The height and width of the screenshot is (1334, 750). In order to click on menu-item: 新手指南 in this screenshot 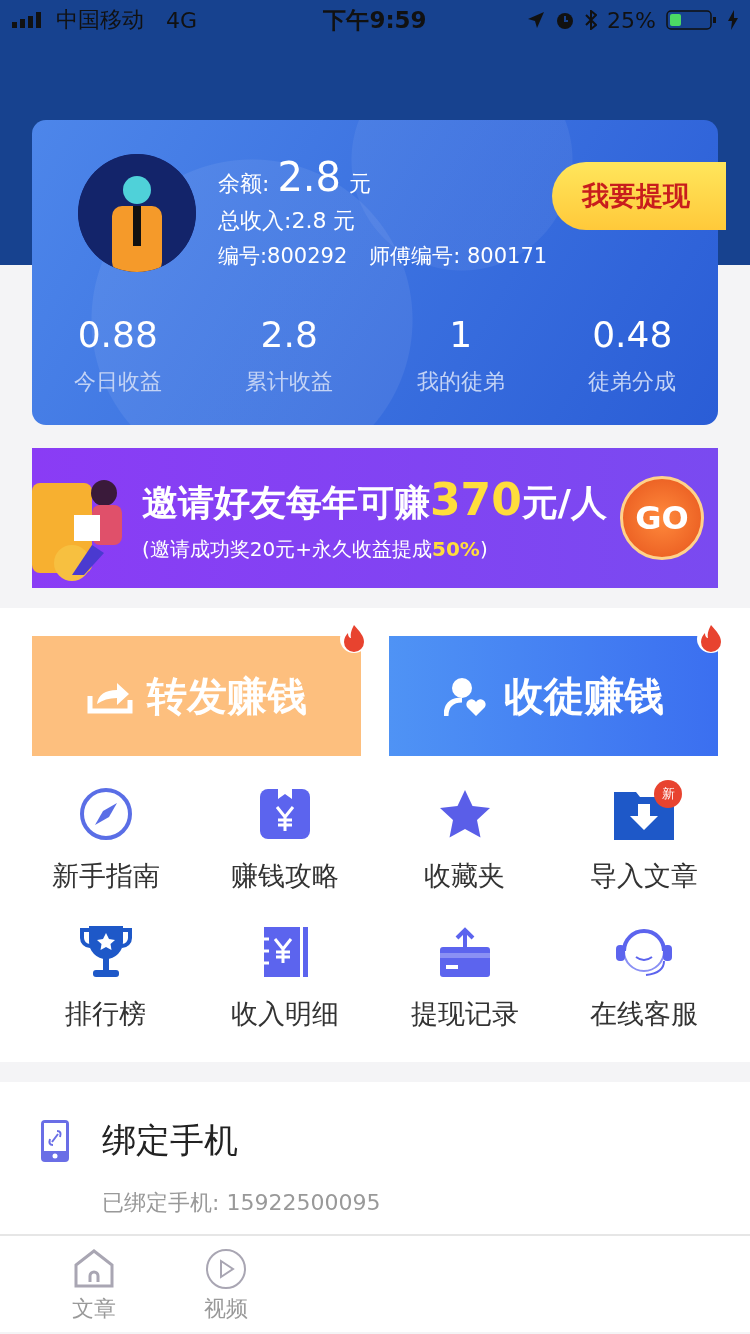, I will do `click(105, 834)`.